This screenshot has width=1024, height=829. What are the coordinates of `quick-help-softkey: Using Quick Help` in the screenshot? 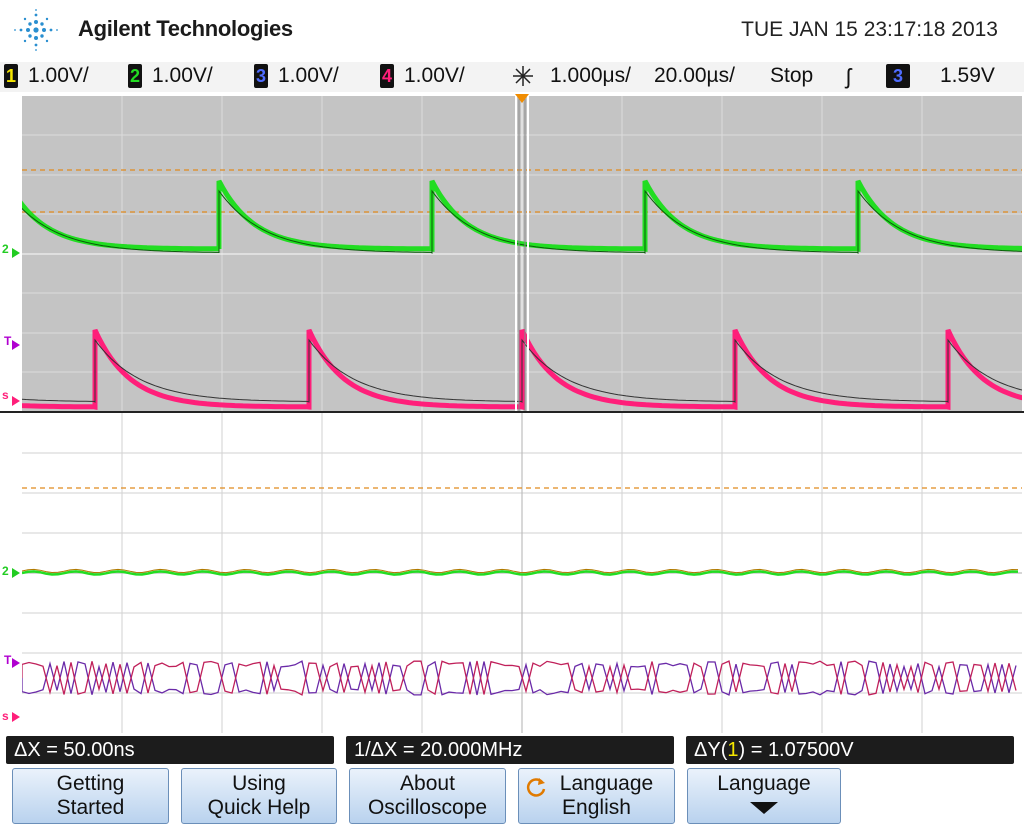 It's located at (259, 796).